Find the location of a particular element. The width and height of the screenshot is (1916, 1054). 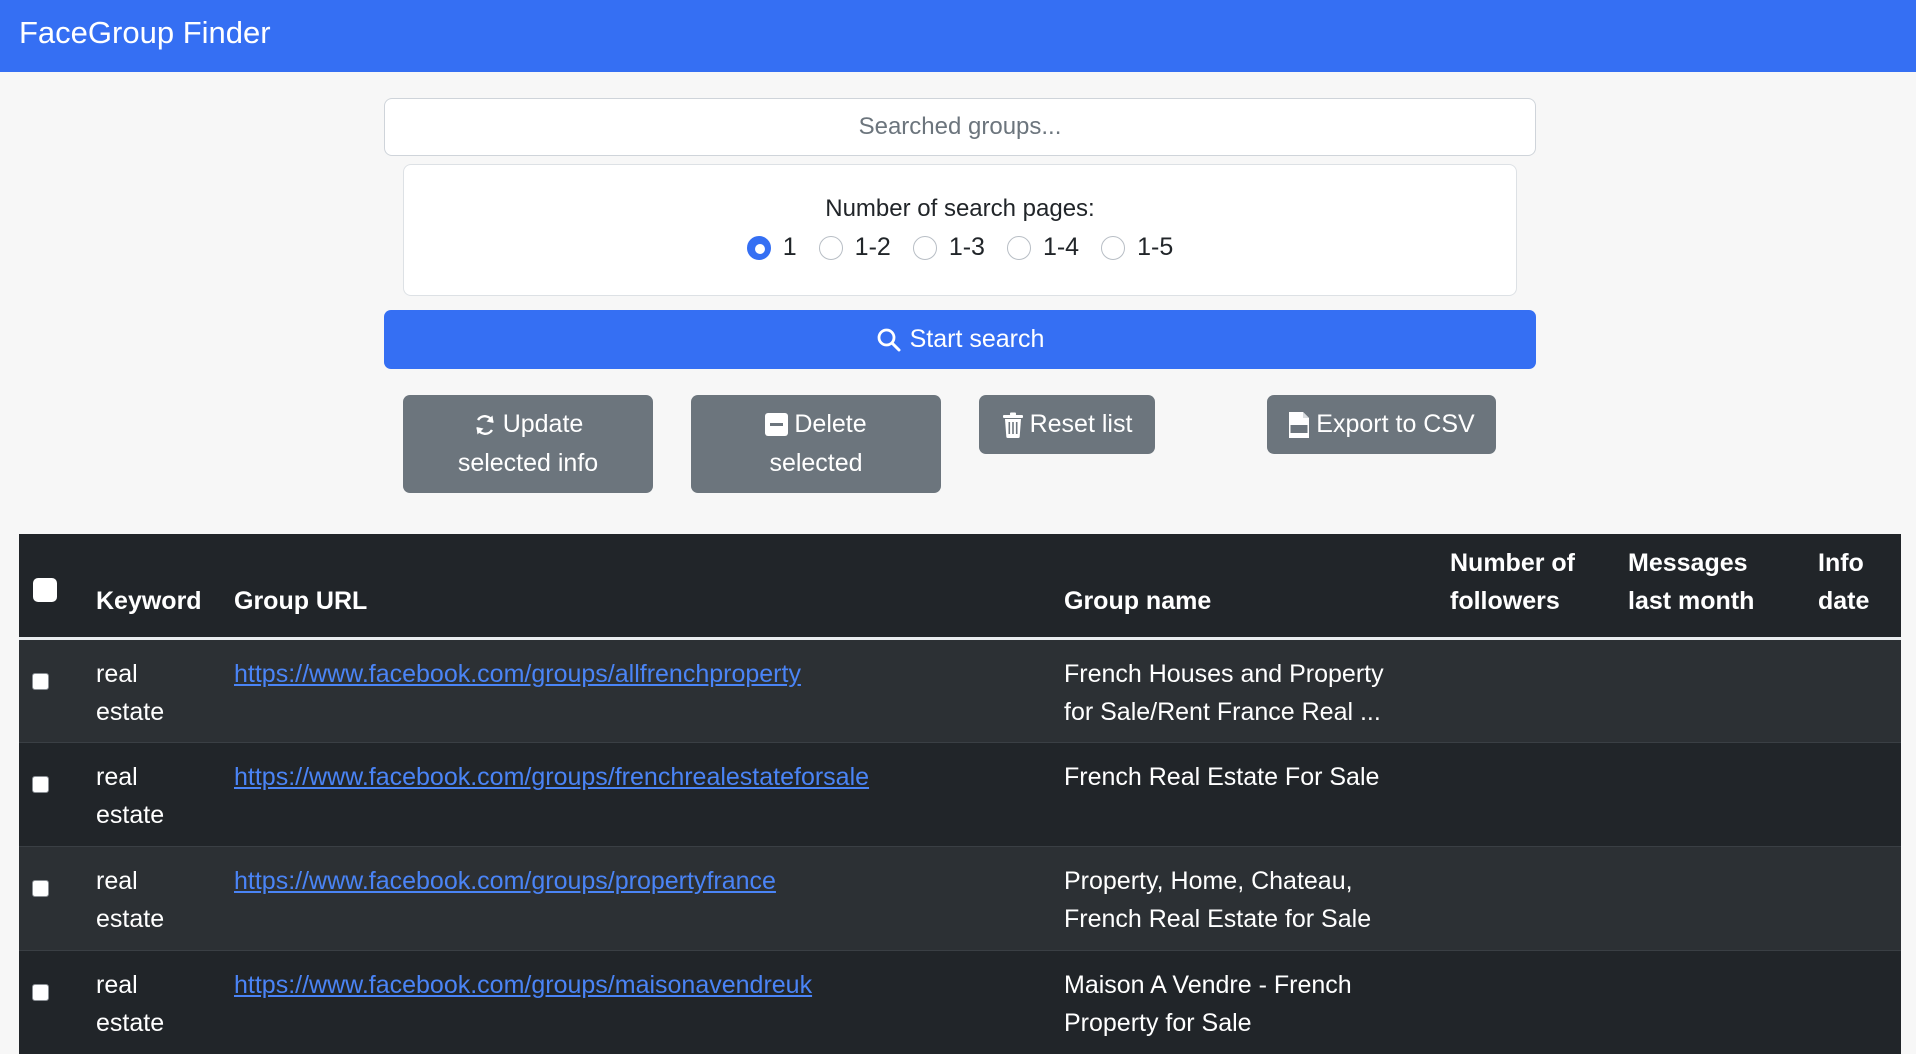

app-title: FaceGroup Finder is located at coordinates (145, 33).